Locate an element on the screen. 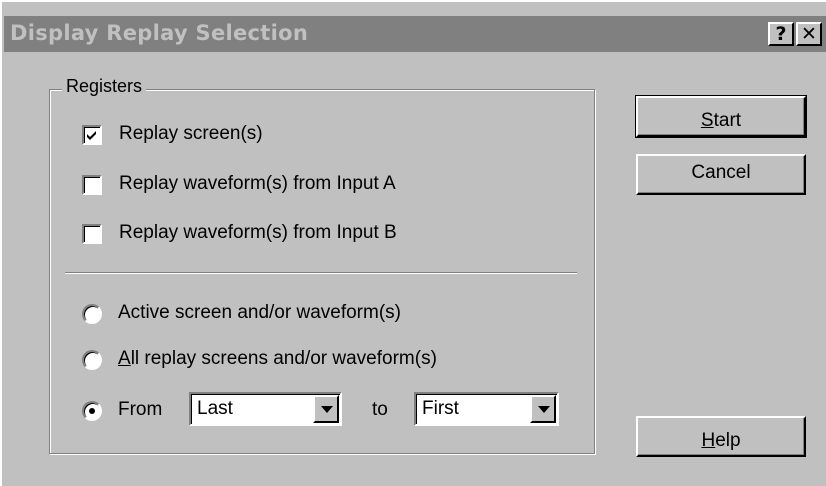 The width and height of the screenshot is (826, 486). active-screen-label: Active screen and/or waveform(s) is located at coordinates (259, 312).